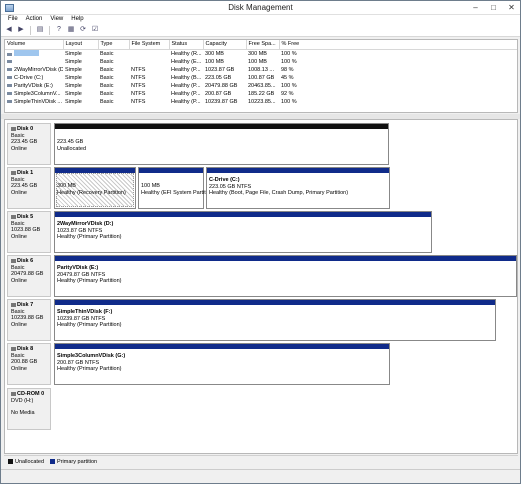 The height and width of the screenshot is (484, 521). I want to click on menu-file: File, so click(13, 19).